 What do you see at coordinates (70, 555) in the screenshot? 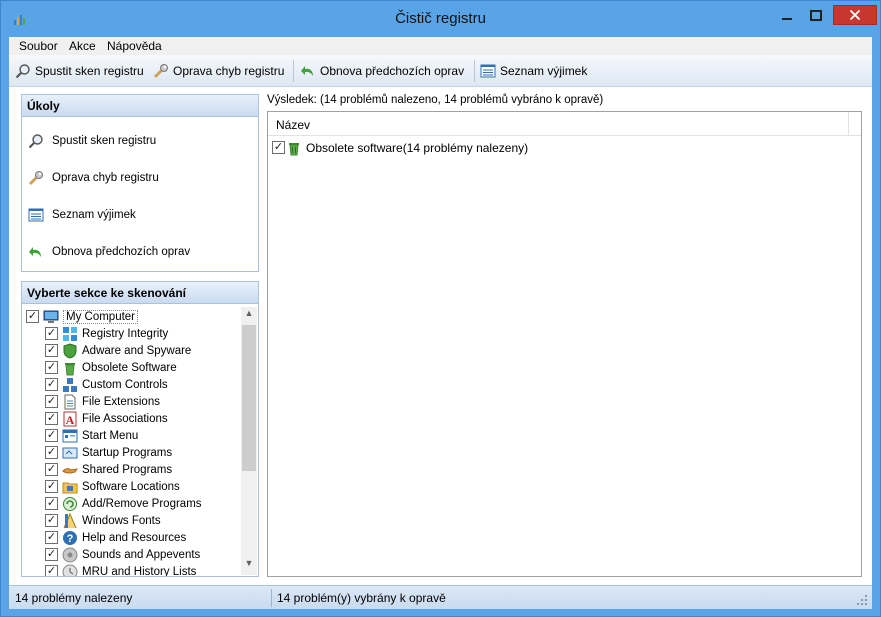
I see `sounds-icon` at bounding box center [70, 555].